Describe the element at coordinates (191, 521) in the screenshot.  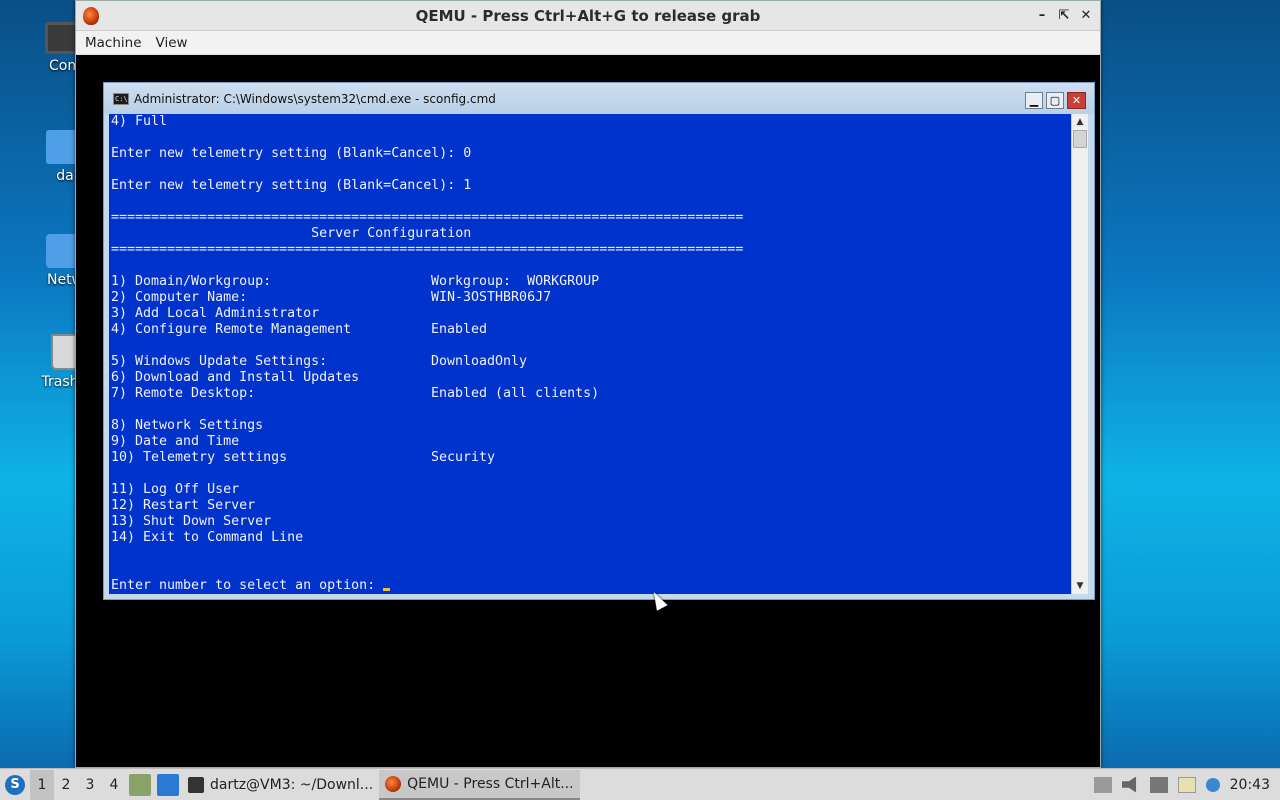
I see `option-label: 13) Shut Down Server` at that location.